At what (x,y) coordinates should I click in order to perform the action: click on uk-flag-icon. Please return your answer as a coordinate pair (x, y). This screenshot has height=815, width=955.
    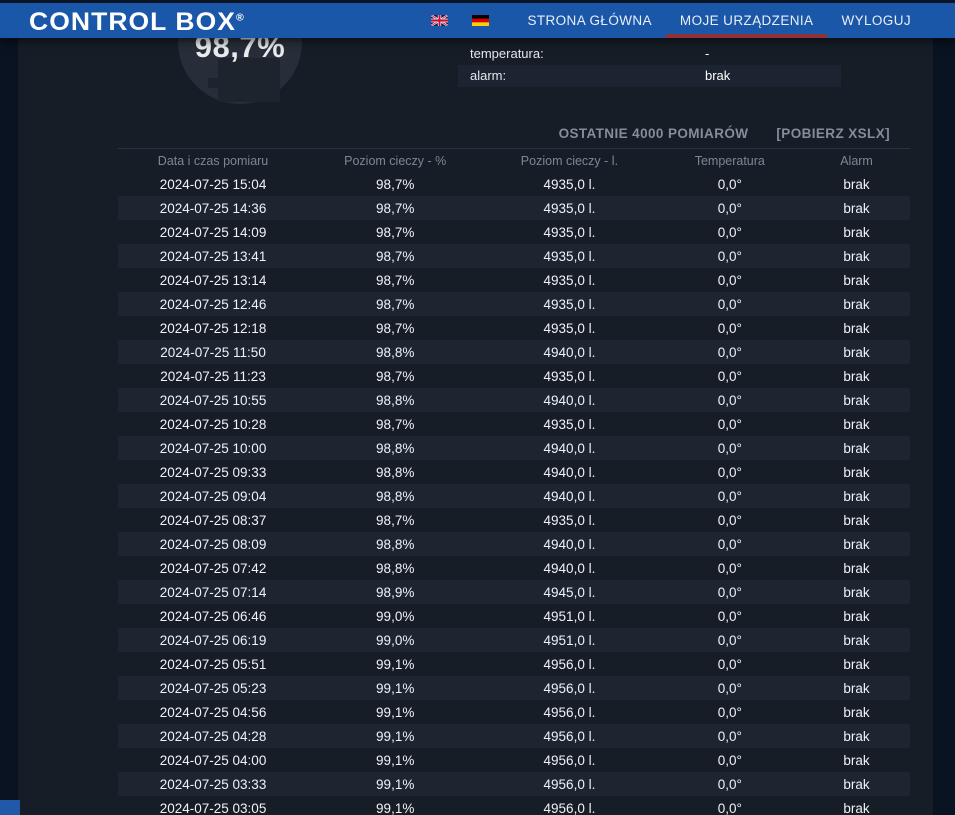
    Looking at the image, I should click on (440, 20).